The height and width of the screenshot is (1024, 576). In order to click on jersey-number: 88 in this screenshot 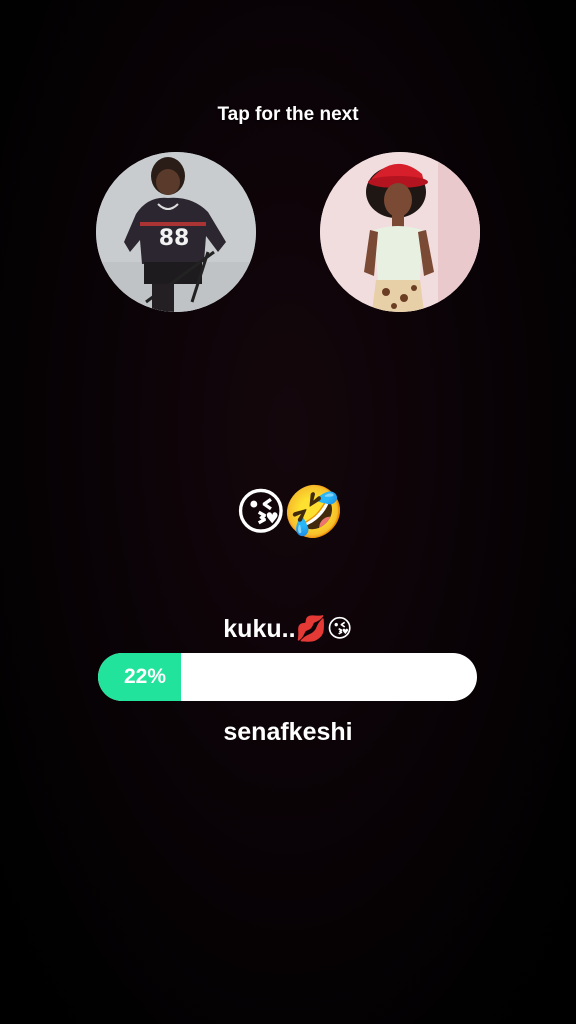, I will do `click(174, 238)`.